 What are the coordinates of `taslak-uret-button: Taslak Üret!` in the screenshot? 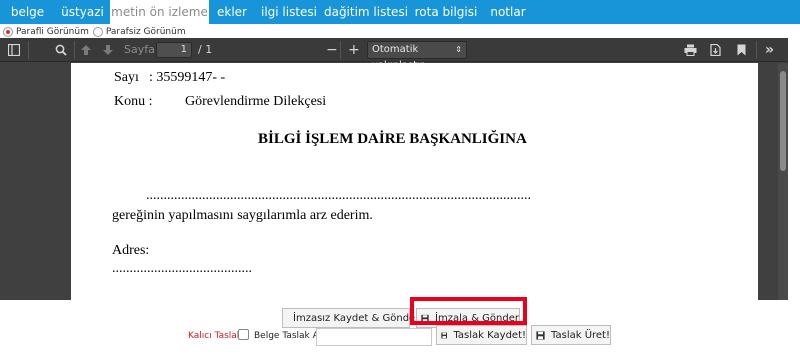 It's located at (571, 335).